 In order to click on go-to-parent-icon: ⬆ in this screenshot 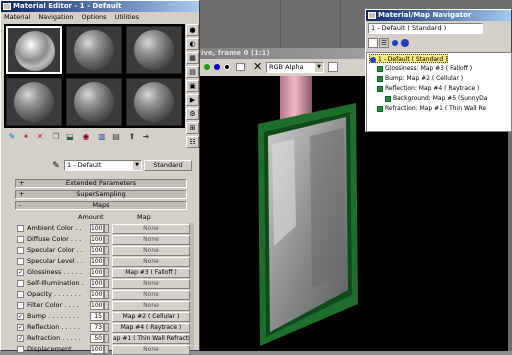, I will do `click(132, 137)`.